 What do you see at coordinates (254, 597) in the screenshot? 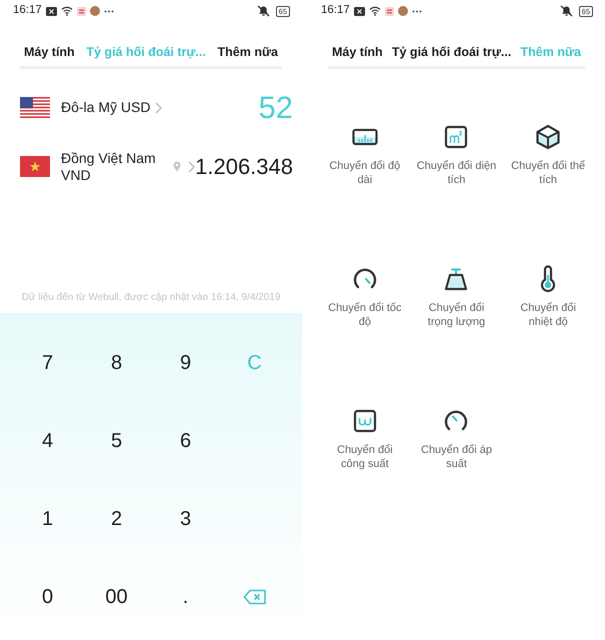
I see `backspace-icon` at bounding box center [254, 597].